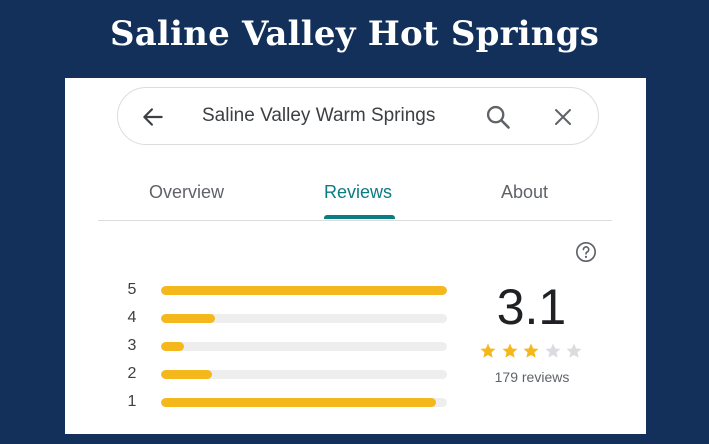 The height and width of the screenshot is (444, 709). I want to click on rating-row-2: 2, so click(290, 374).